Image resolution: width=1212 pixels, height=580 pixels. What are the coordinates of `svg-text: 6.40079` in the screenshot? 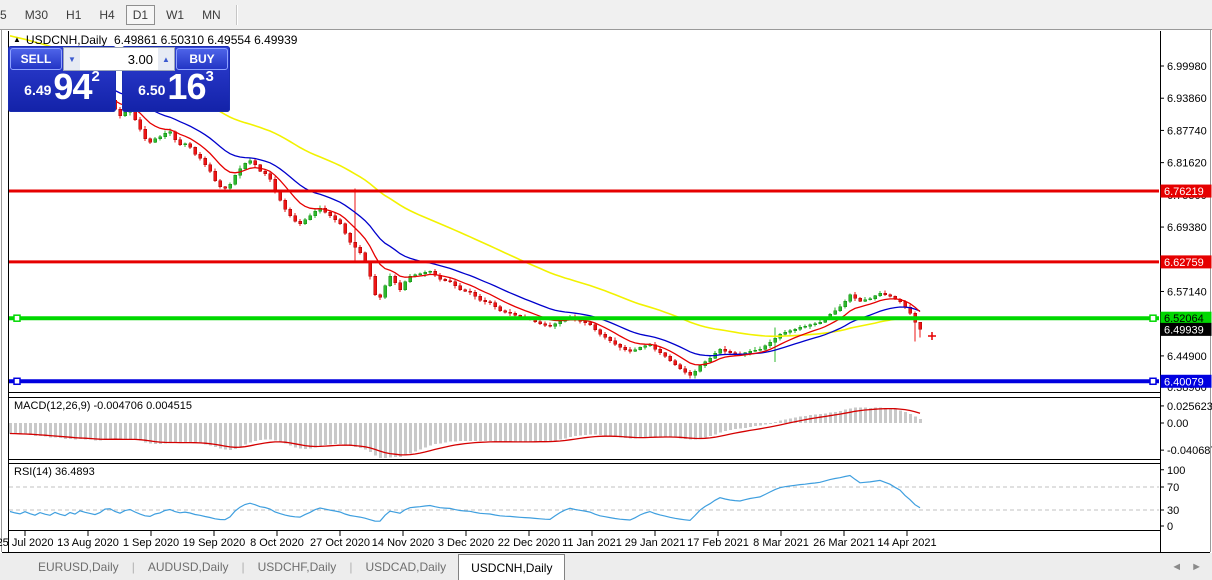 It's located at (1184, 382).